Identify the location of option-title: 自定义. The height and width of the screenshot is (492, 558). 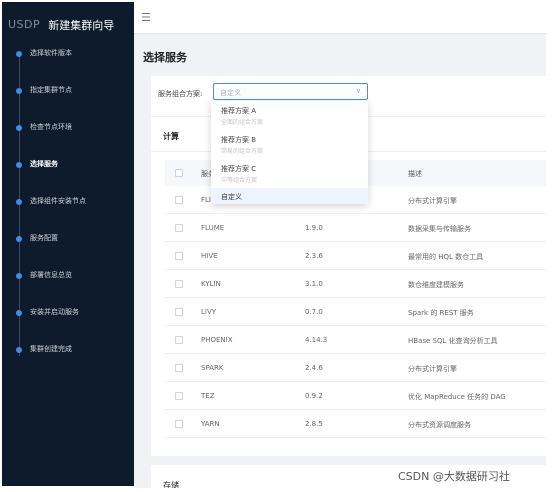
(231, 197).